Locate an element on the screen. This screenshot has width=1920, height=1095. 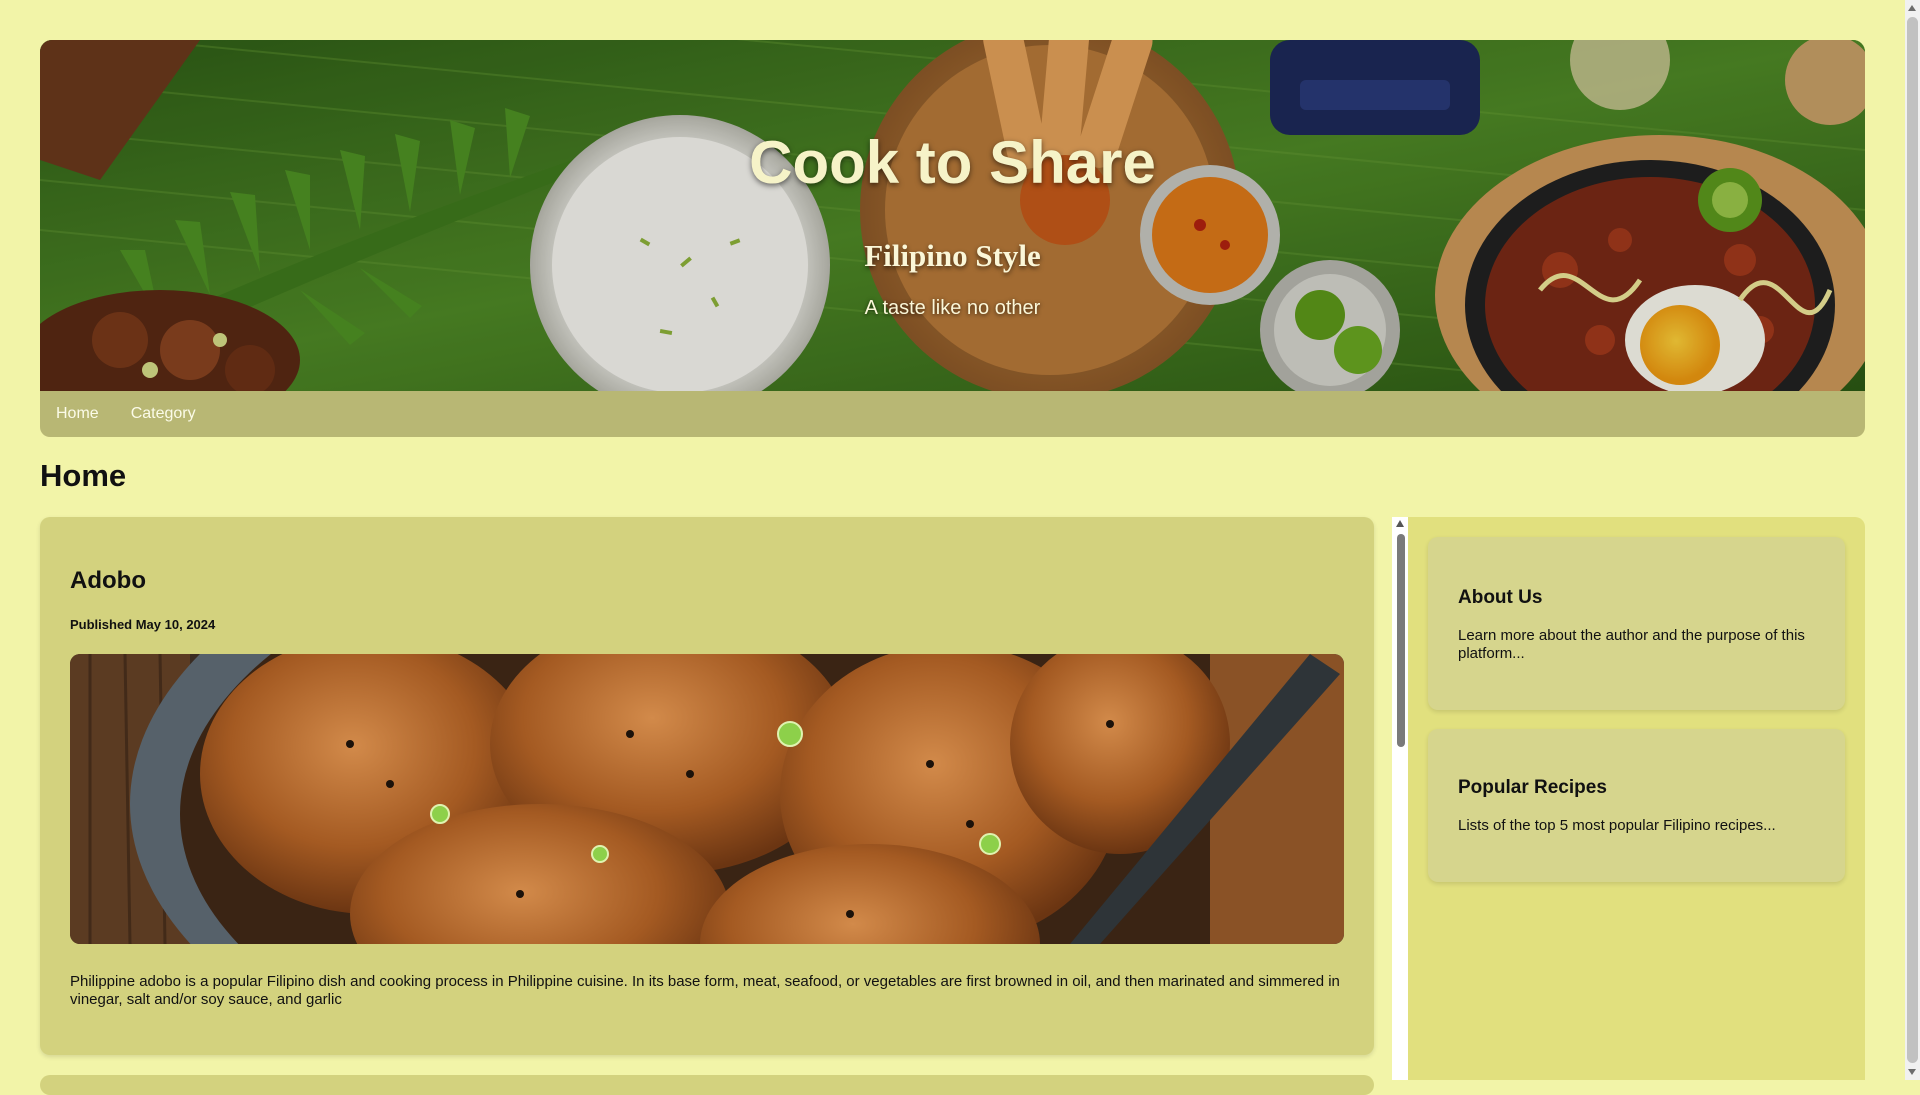
popular-recipes-title: Popular Recipes is located at coordinates (1532, 787).